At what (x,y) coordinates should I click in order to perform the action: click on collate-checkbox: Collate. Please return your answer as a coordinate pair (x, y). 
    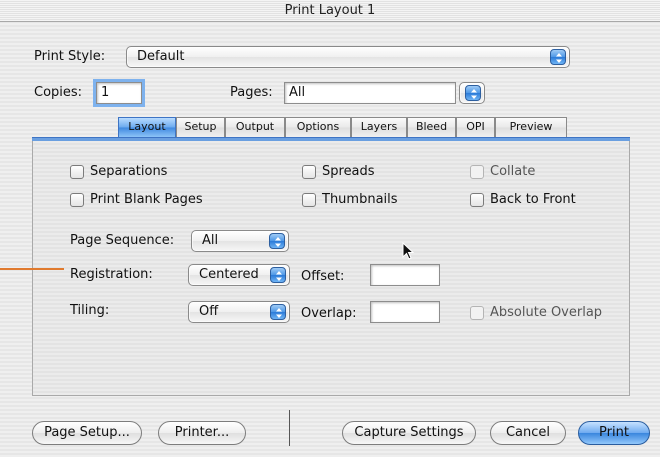
    Looking at the image, I should click on (502, 172).